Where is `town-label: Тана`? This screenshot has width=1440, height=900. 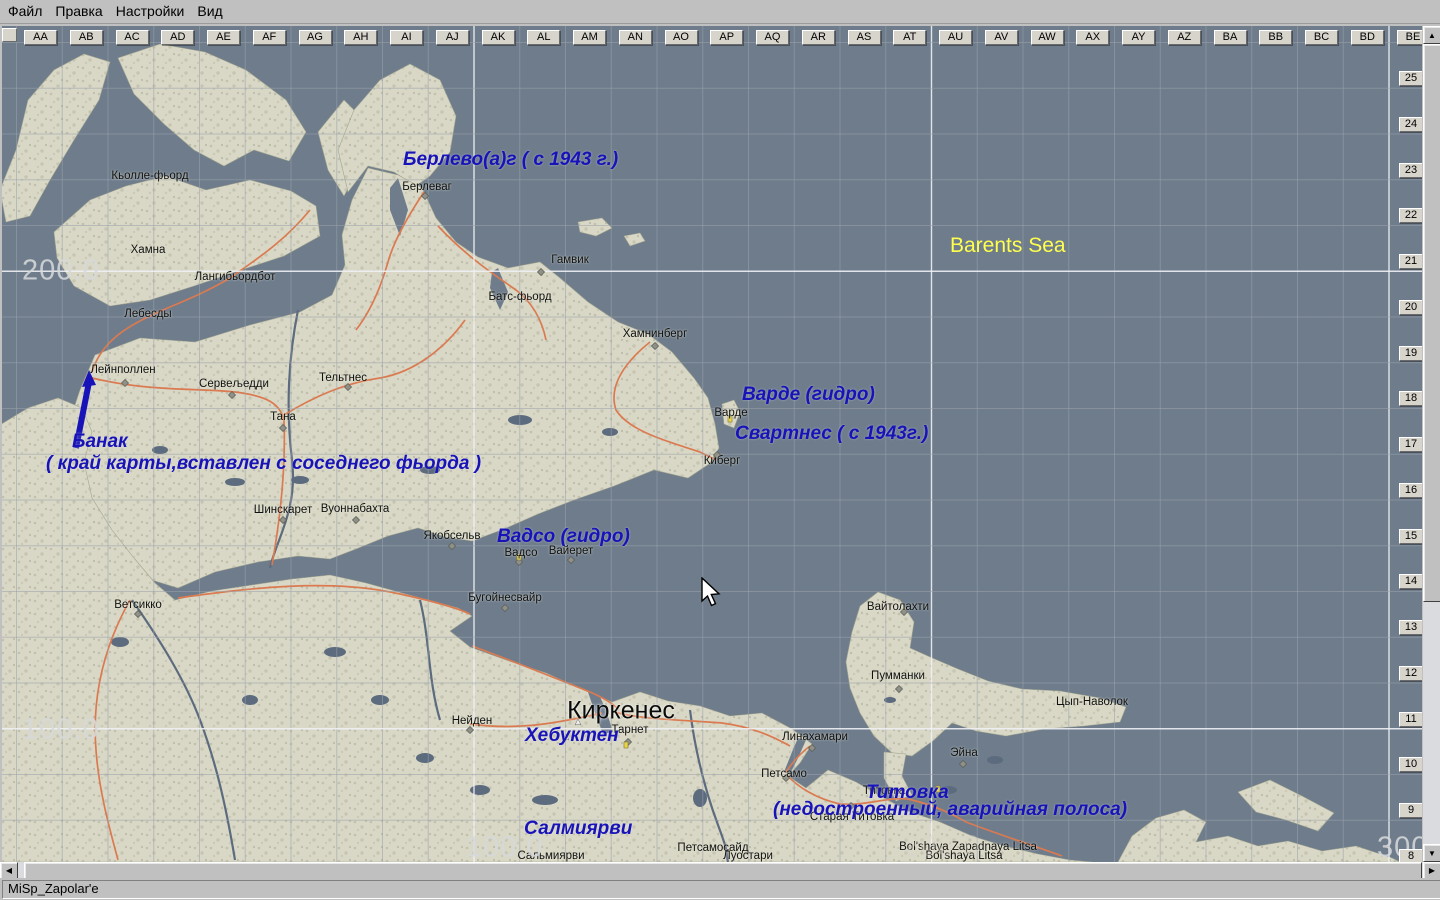 town-label: Тана is located at coordinates (283, 417).